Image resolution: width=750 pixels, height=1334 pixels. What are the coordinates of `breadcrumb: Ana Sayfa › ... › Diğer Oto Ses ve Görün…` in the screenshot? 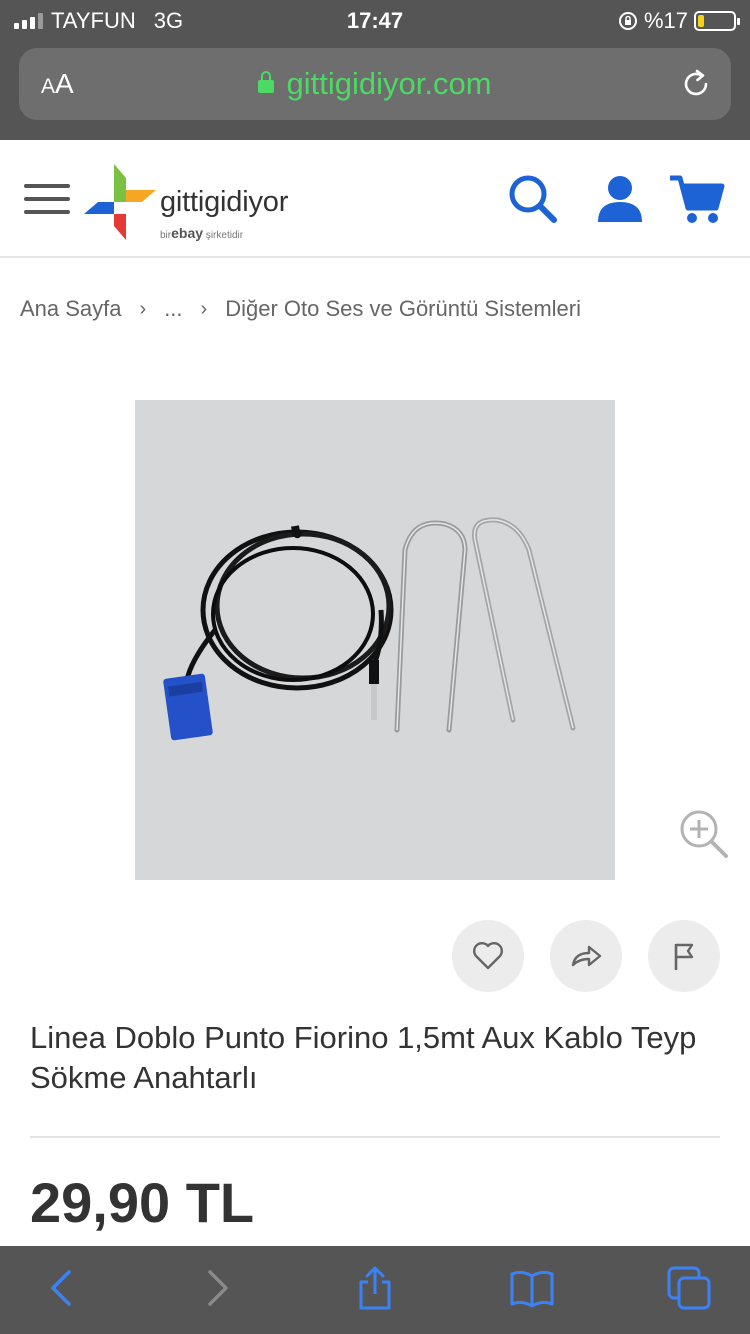 It's located at (300, 309).